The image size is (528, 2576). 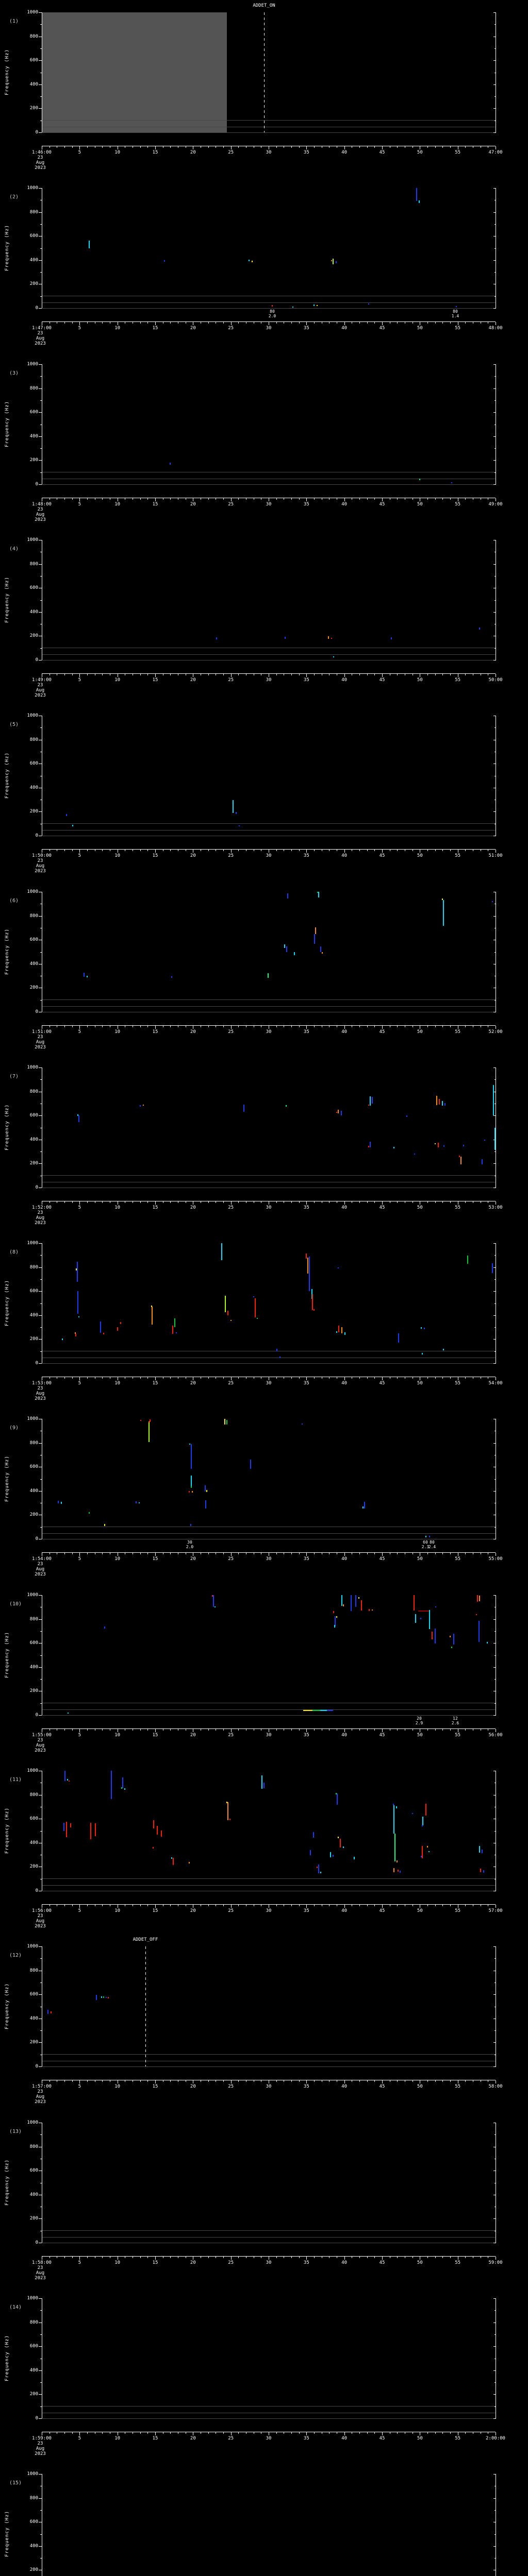 I want to click on y-tick-label: 1000, so click(x=32, y=1770).